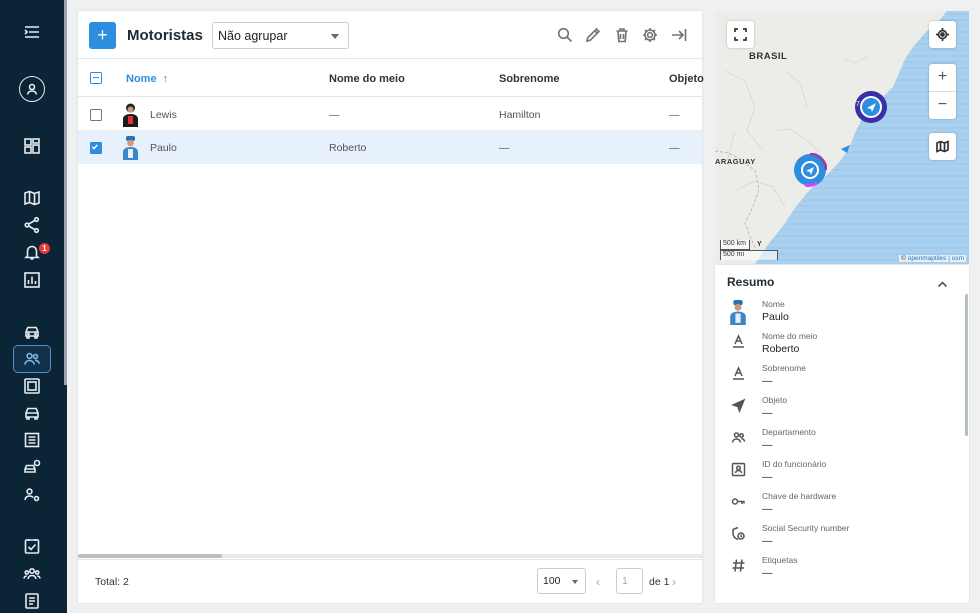 Image resolution: width=980 pixels, height=613 pixels. I want to click on people-icon, so click(738, 437).